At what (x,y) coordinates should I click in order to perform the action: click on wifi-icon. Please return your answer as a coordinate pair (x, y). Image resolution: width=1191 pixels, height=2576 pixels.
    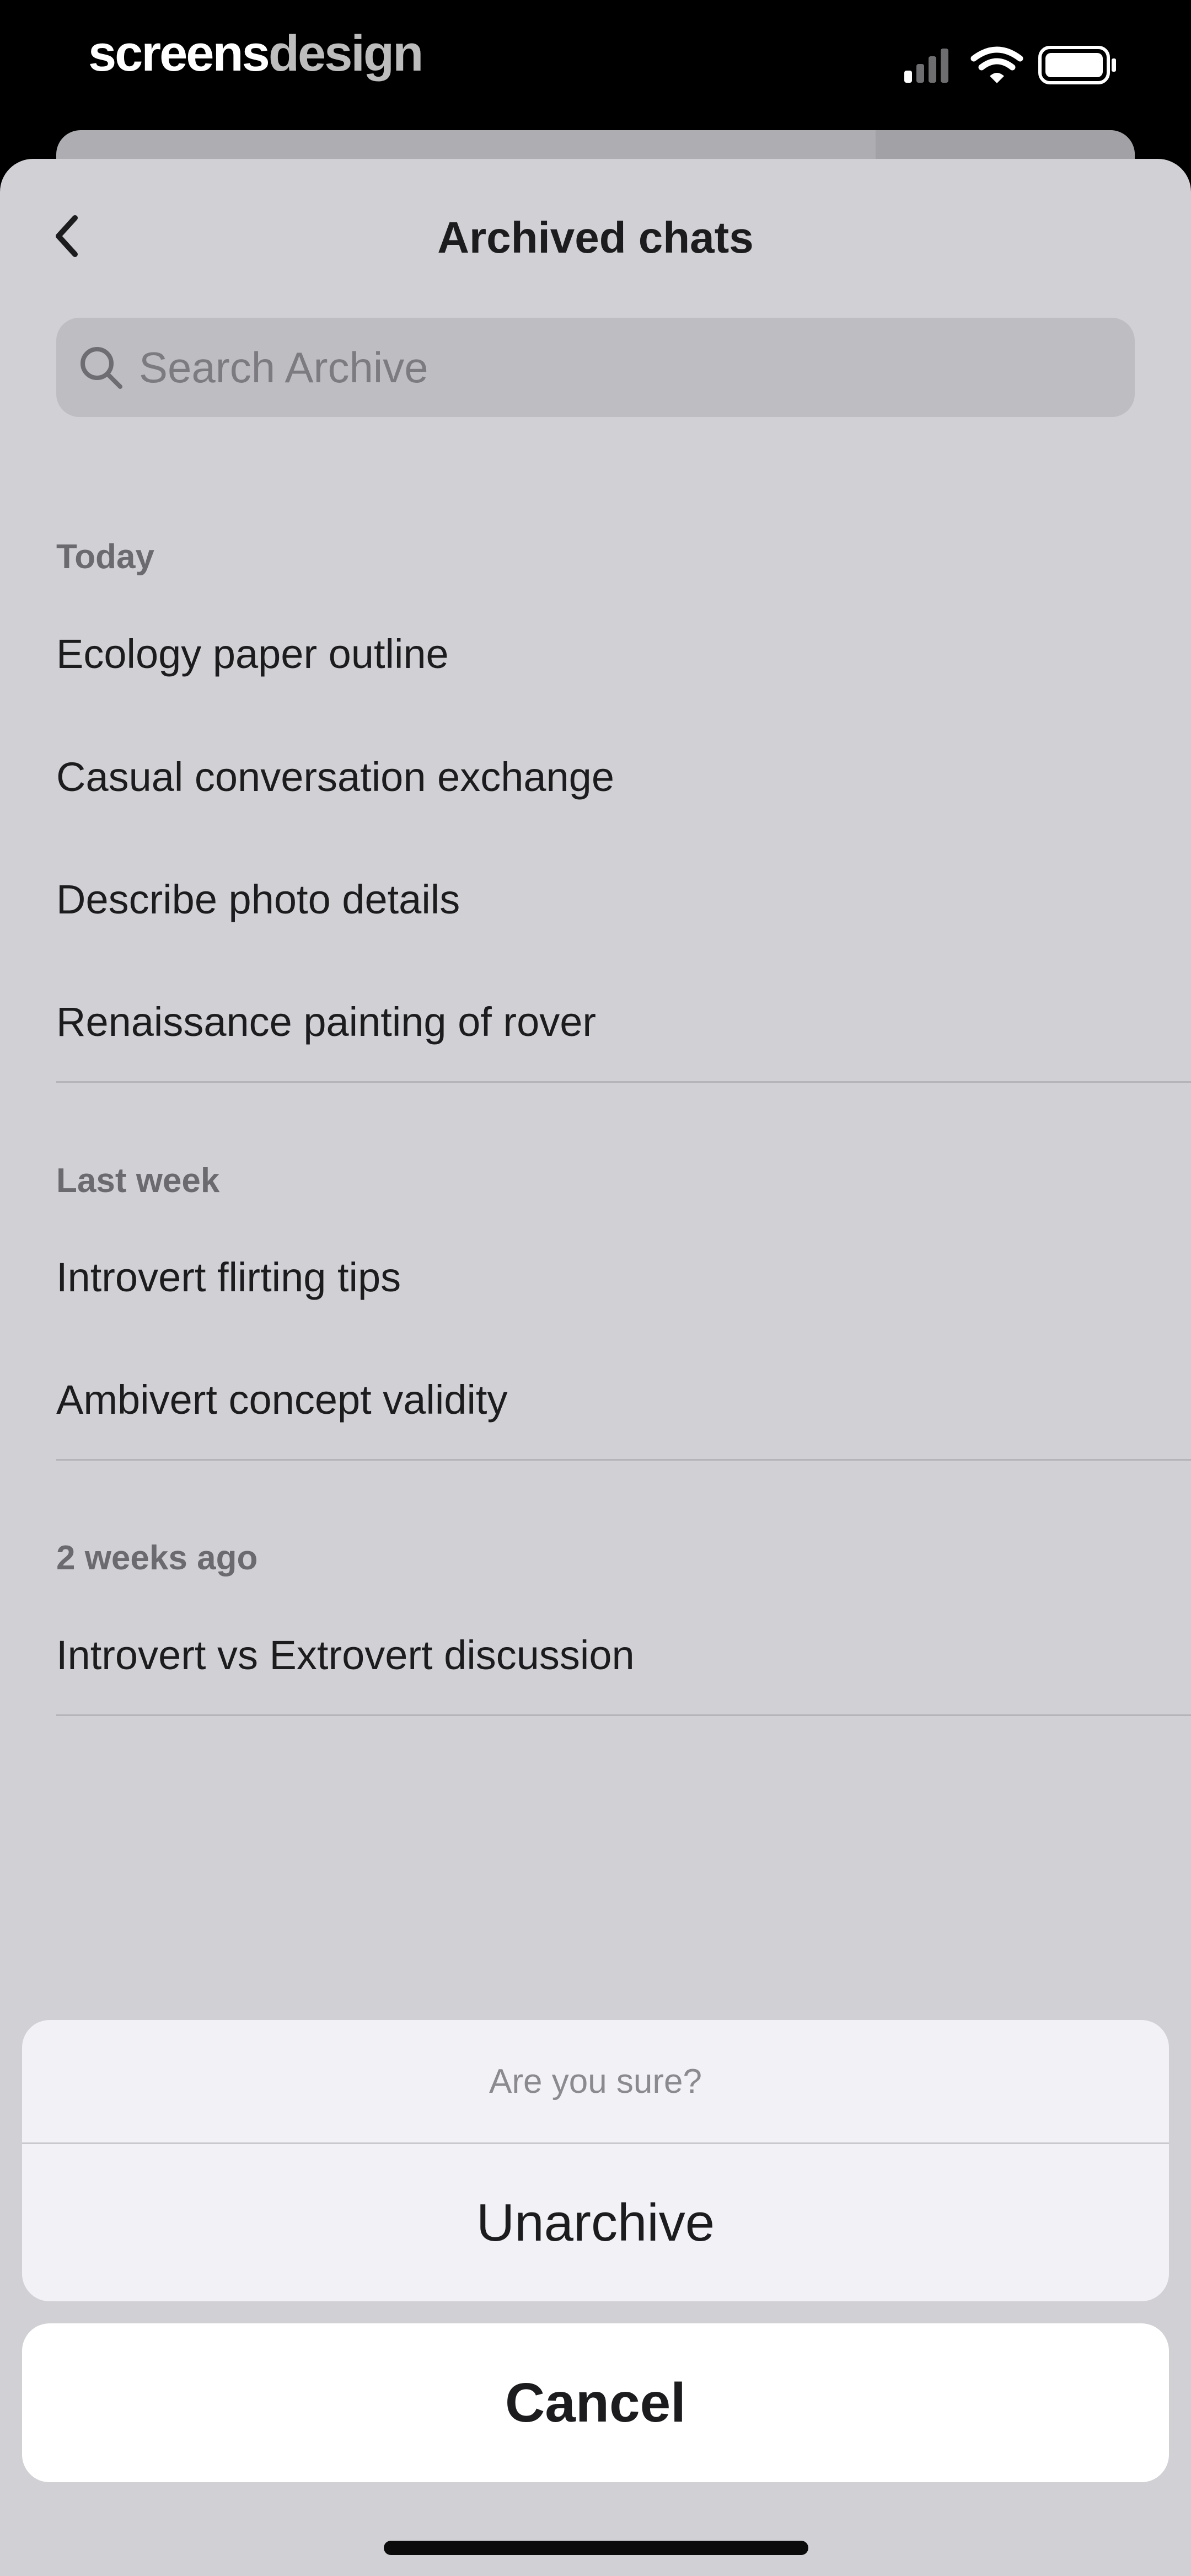
    Looking at the image, I should click on (997, 64).